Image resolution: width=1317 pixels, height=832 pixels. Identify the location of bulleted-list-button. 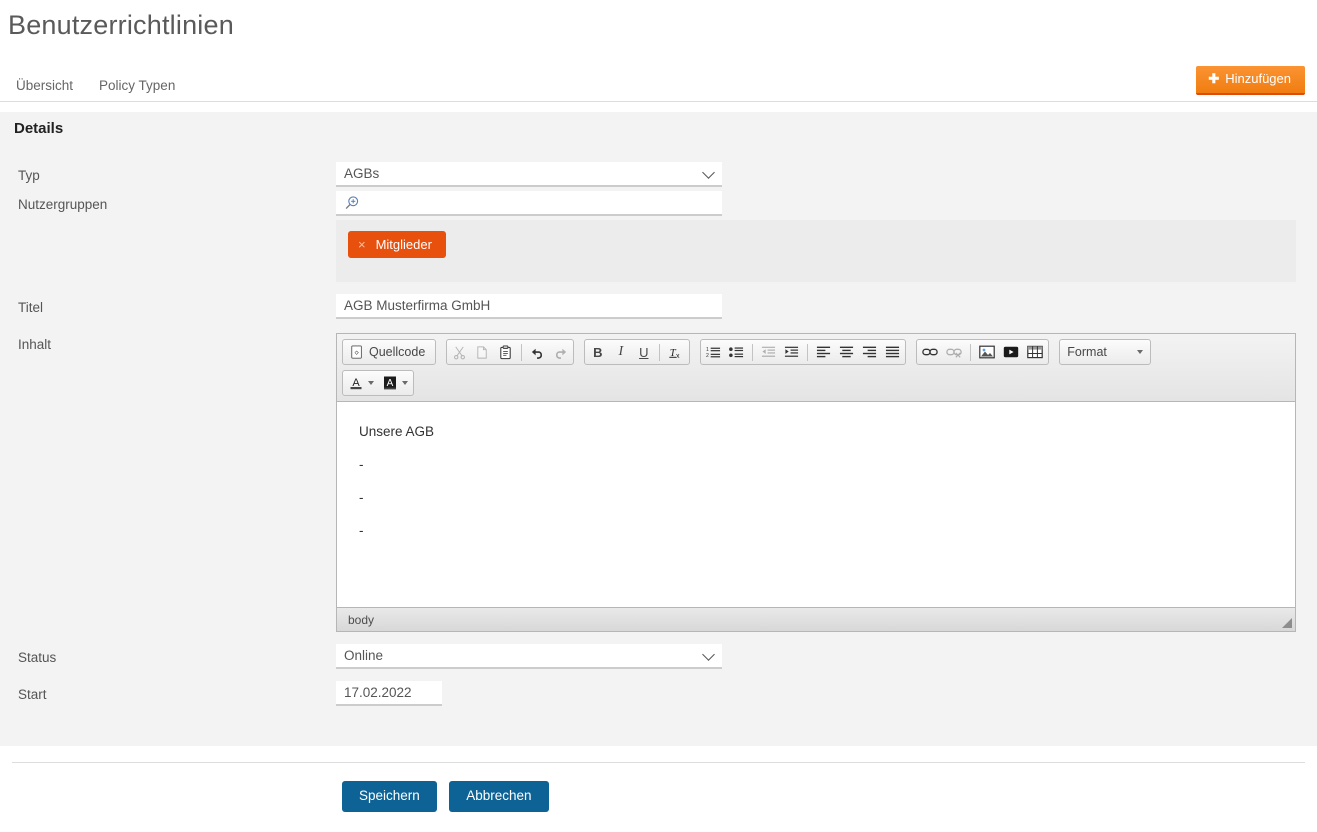
(736, 352).